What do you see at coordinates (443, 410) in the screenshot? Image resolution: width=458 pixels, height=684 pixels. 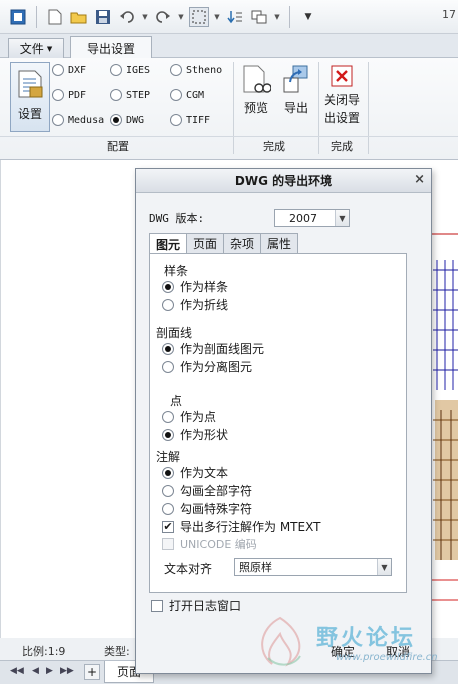 I see `drawing-fragment` at bounding box center [443, 410].